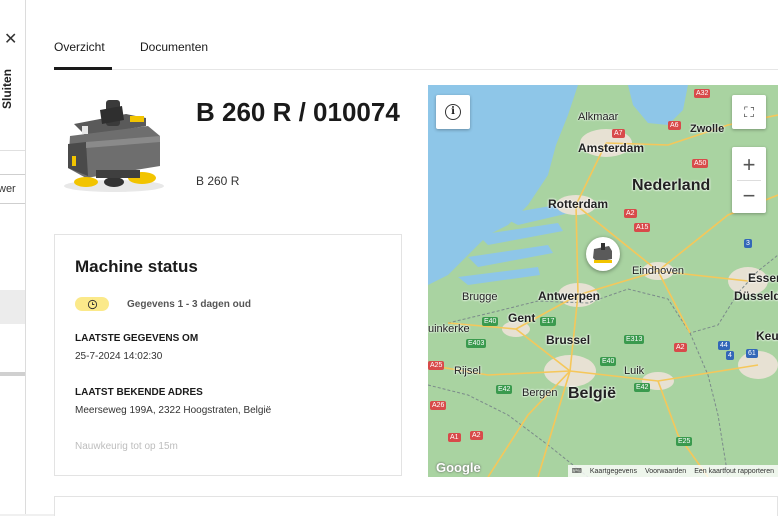 This screenshot has height=516, width=778. Describe the element at coordinates (12, 189) in the screenshot. I see `search-input: wer` at that location.